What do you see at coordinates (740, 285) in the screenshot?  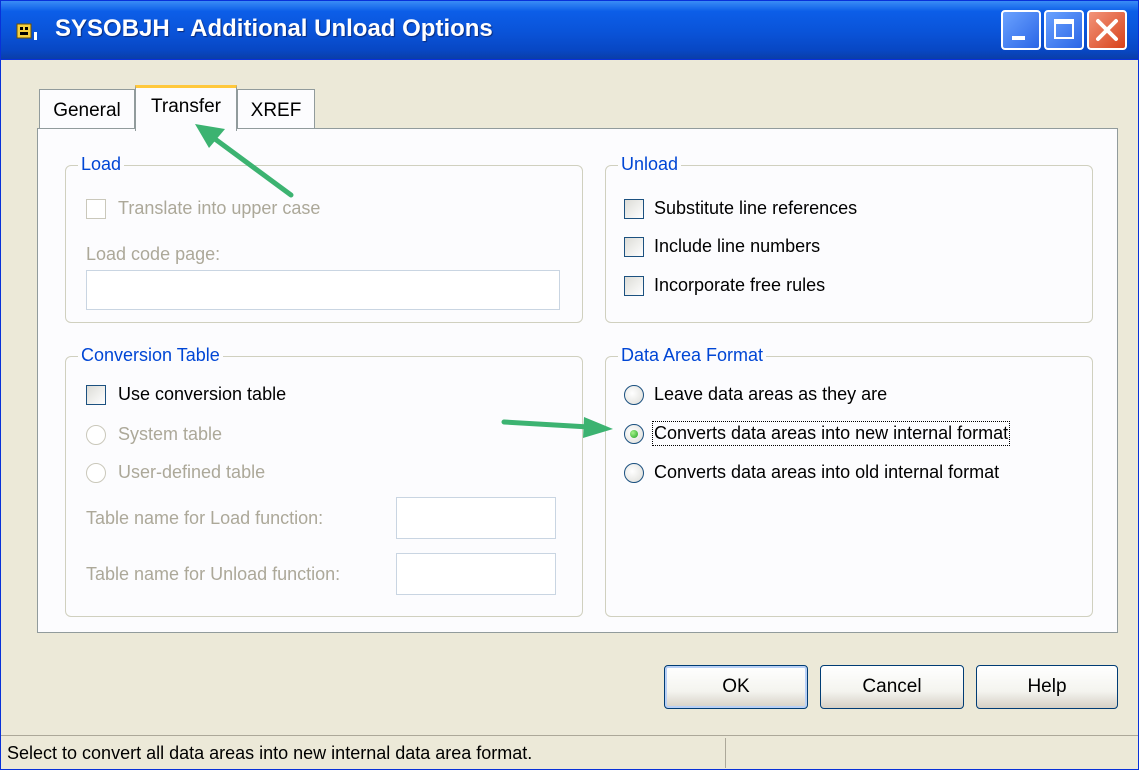 I see `incorporate-free-rules-label: Incorporate free rules` at bounding box center [740, 285].